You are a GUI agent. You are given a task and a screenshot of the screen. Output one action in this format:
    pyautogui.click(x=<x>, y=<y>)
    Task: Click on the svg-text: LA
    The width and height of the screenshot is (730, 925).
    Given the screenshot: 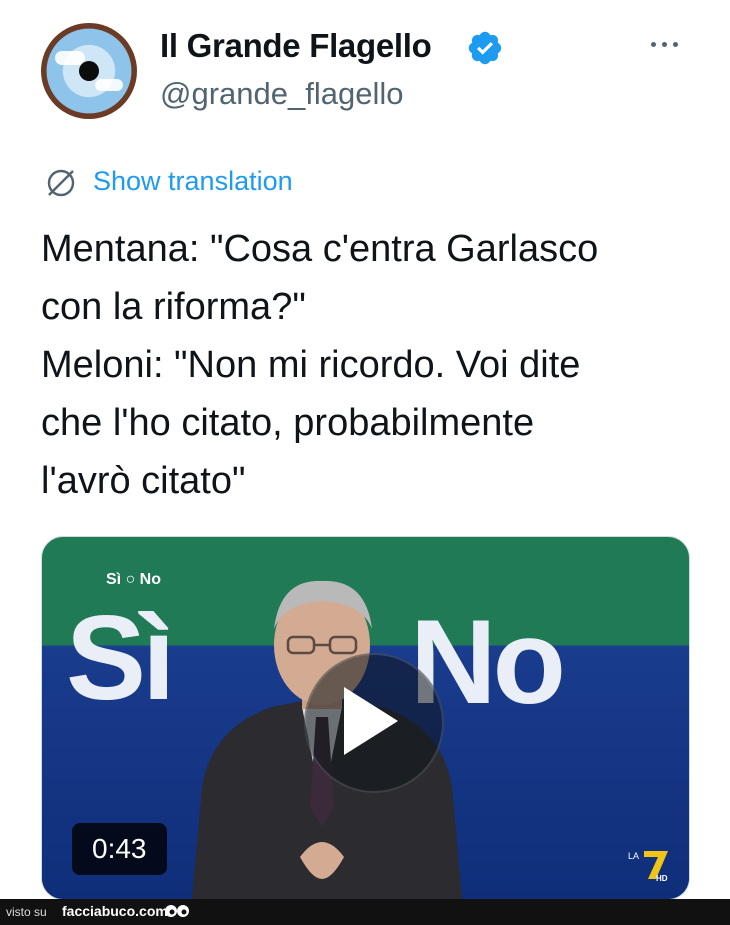 What is the action you would take?
    pyautogui.click(x=633, y=856)
    